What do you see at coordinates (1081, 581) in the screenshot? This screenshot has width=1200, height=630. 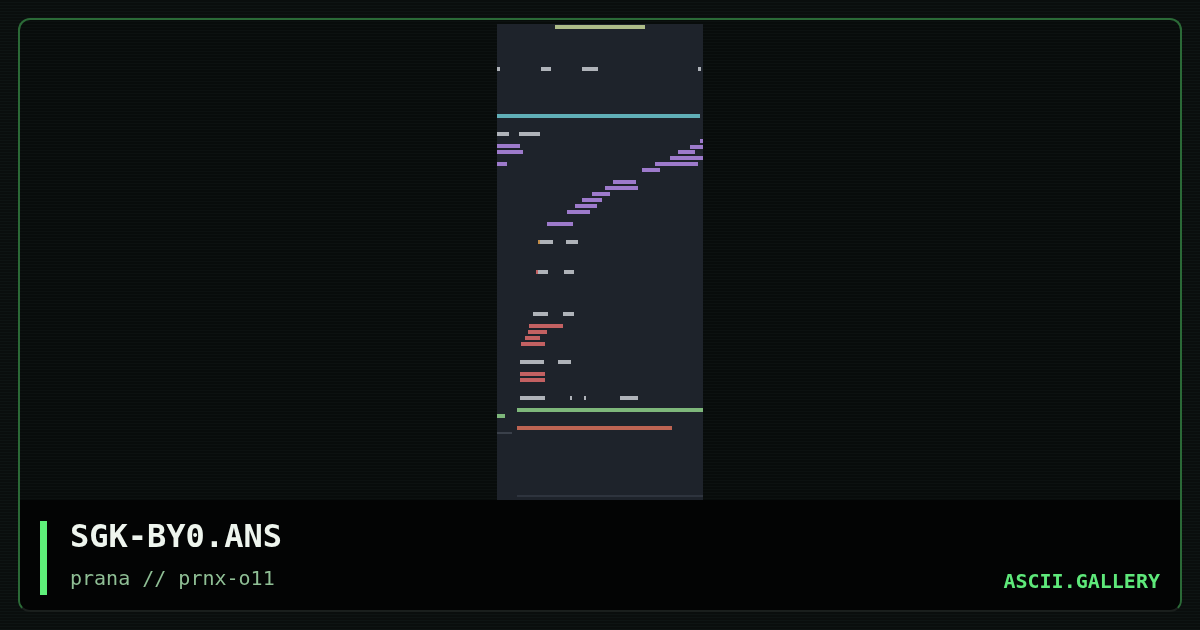 I see `site-brand: ASCII.GALLERY` at bounding box center [1081, 581].